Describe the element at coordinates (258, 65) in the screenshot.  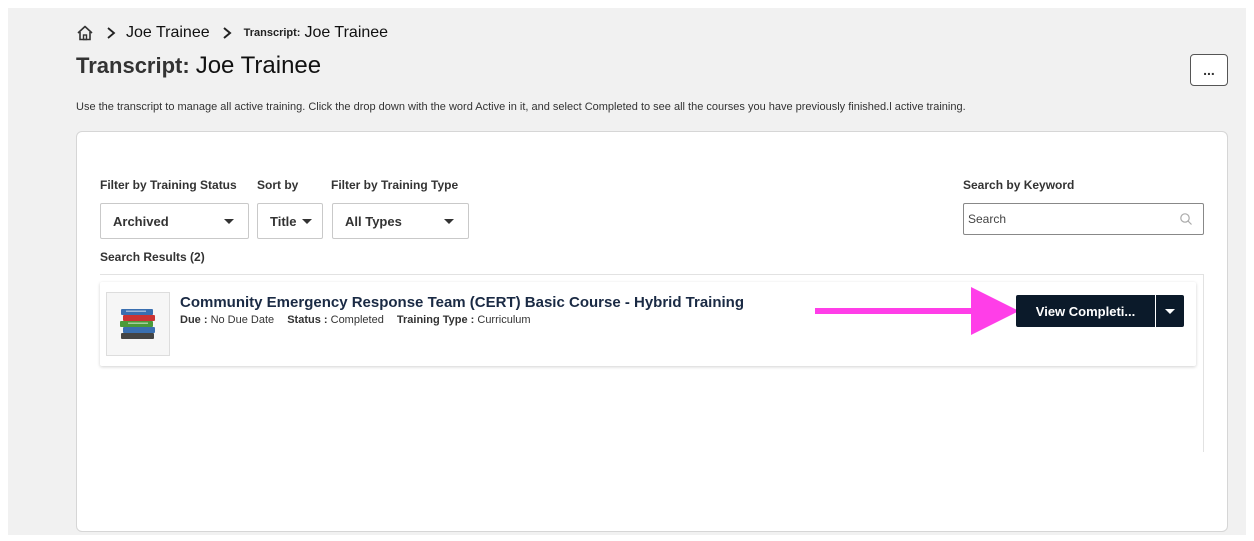
I see `page-title-name: Joe Trainee` at that location.